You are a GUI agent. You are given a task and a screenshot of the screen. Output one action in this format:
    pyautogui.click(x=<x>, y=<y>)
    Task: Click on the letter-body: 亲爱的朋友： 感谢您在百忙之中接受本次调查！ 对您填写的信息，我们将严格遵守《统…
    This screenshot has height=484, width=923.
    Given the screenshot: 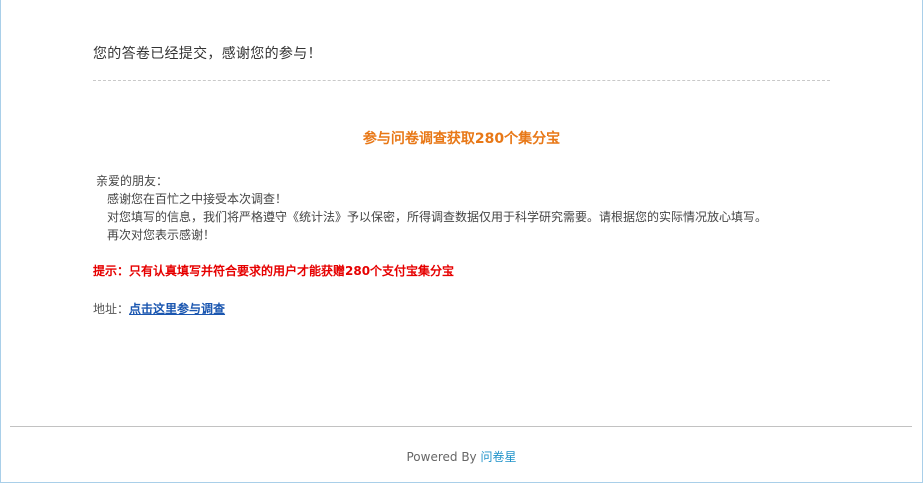 What is the action you would take?
    pyautogui.click(x=431, y=208)
    